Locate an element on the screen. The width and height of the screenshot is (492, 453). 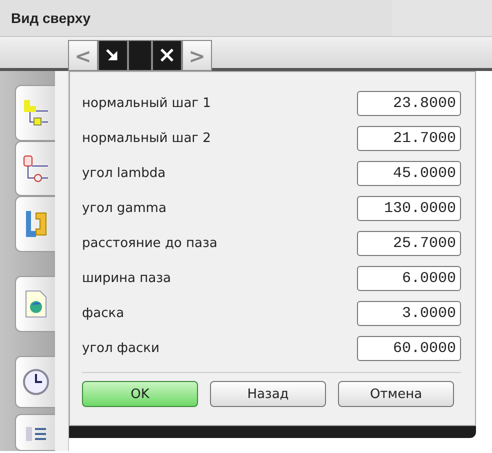
parameter-label: фаска is located at coordinates (103, 313).